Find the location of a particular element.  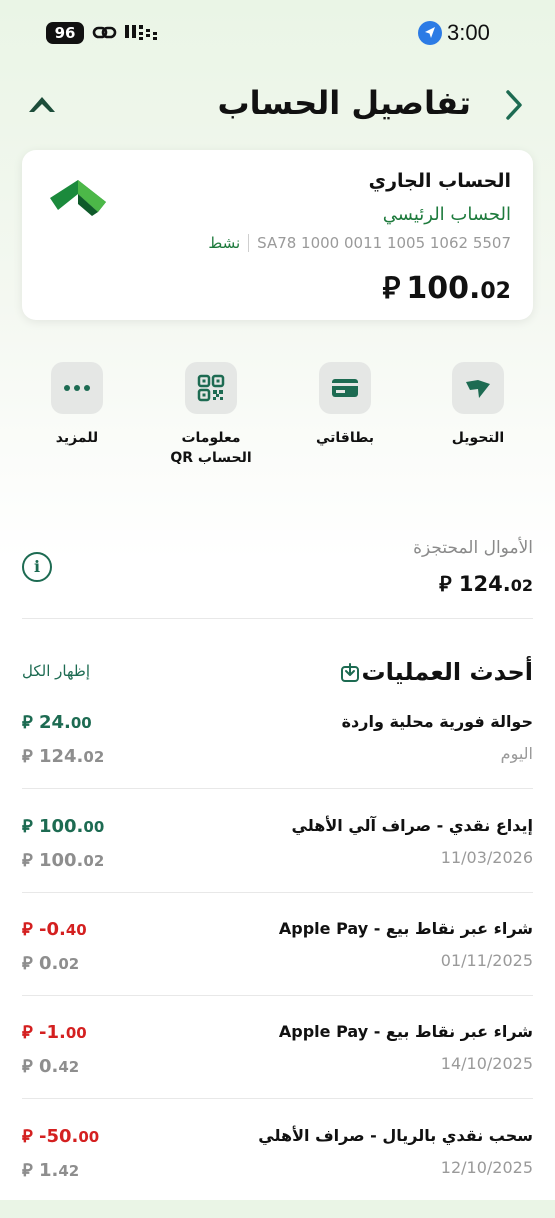

transaction-date: اليوم is located at coordinates (516, 753).